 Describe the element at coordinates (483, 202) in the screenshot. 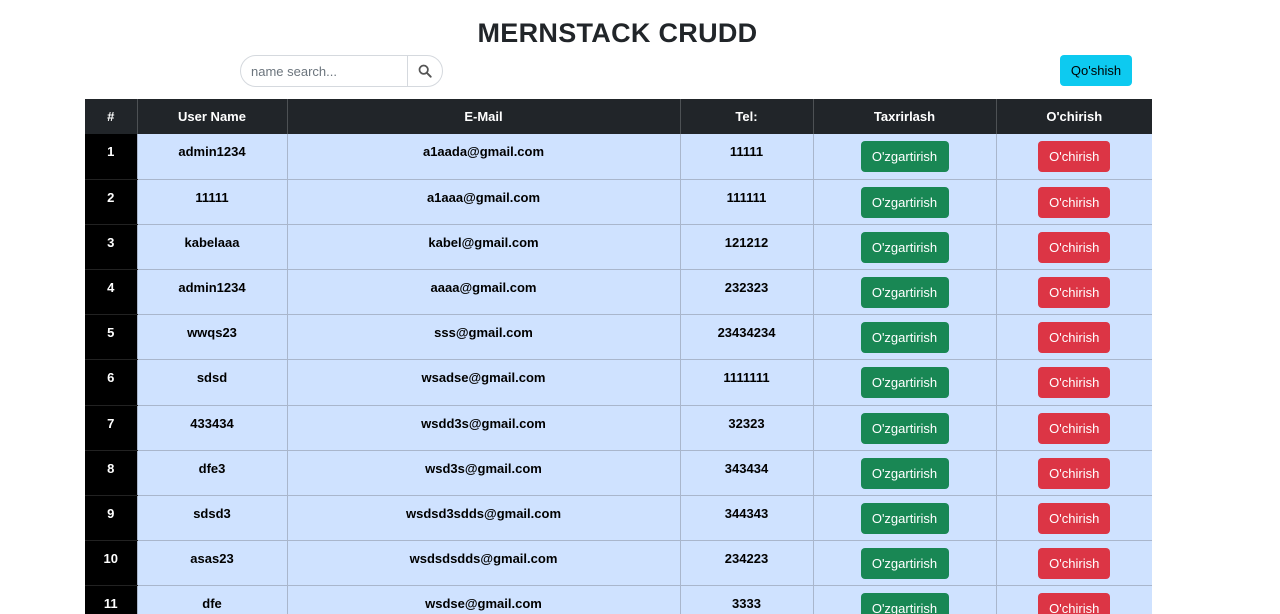

I see `email-cell: a1aaa@gmail.com` at that location.